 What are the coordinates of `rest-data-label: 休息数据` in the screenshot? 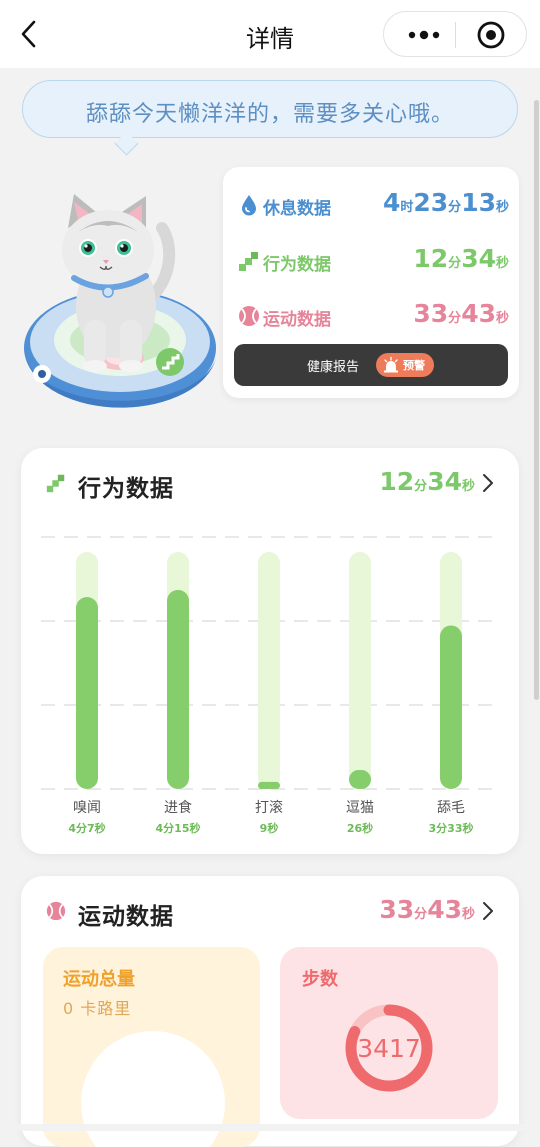 It's located at (297, 209).